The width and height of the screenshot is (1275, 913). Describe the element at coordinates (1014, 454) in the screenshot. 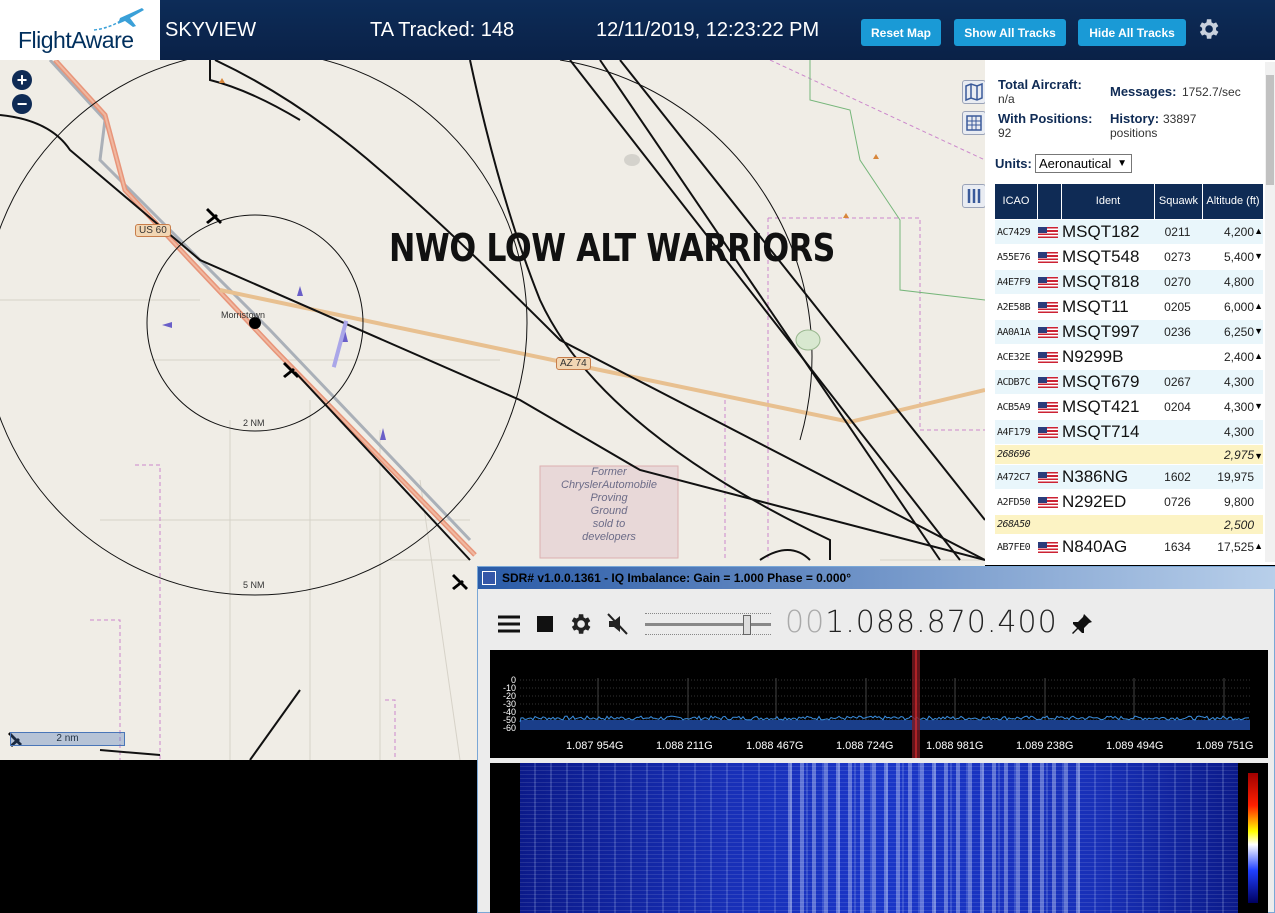

I see `cell-icao: 268696` at that location.